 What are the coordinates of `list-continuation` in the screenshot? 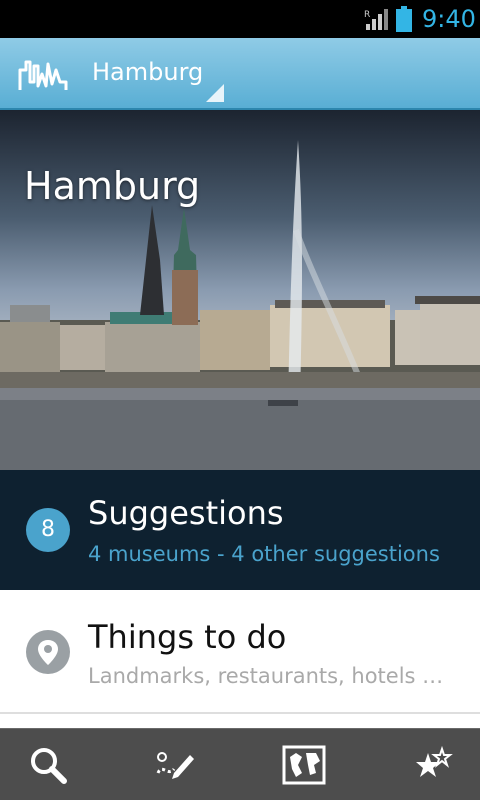 It's located at (240, 721).